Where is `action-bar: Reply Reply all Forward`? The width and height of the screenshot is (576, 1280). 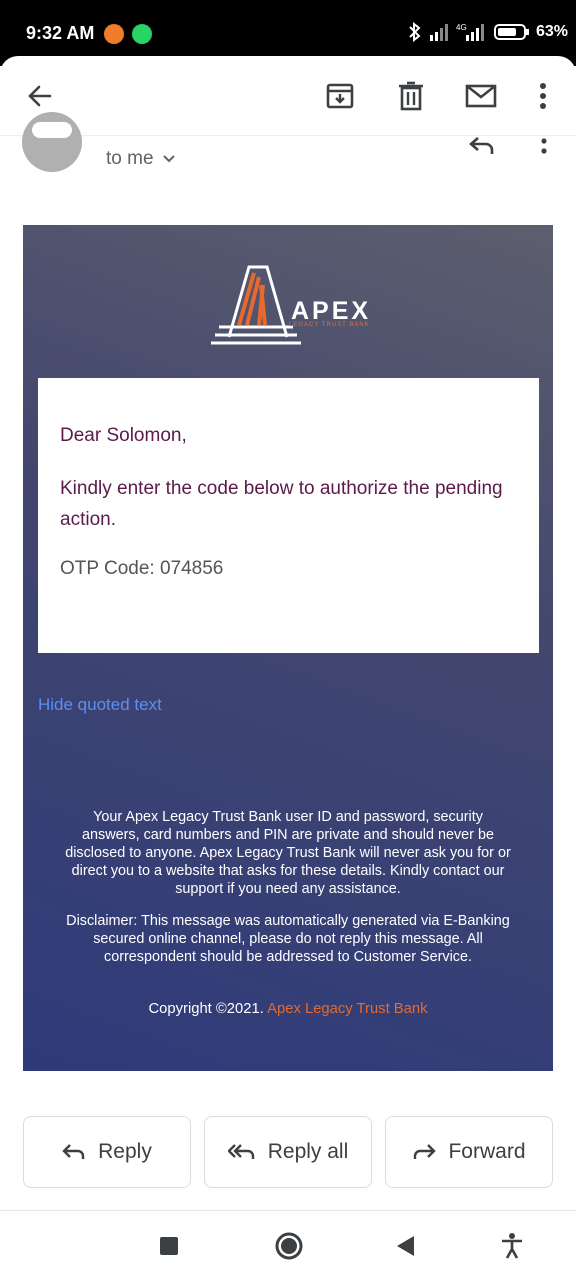
action-bar: Reply Reply all Forward is located at coordinates (288, 1152).